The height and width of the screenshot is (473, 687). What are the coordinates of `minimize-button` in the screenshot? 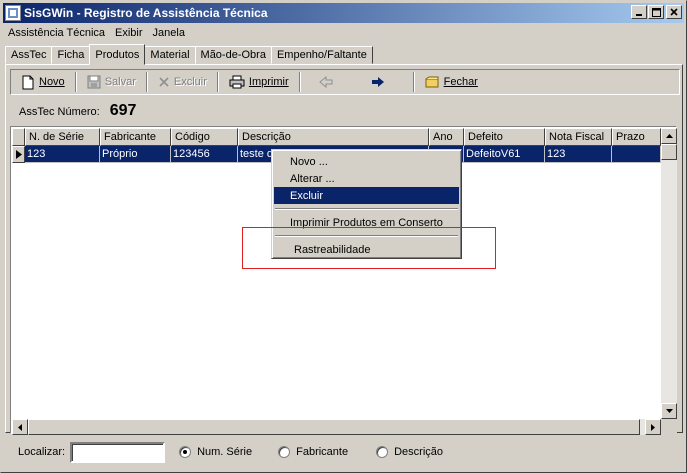 It's located at (639, 12).